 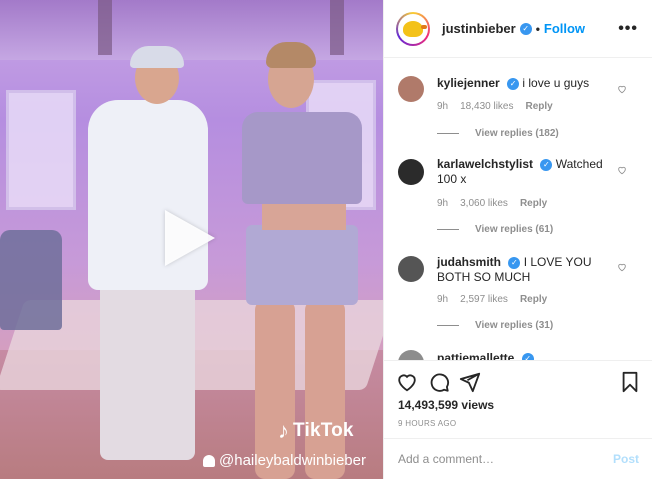 I want to click on scene-ceiling, so click(x=191, y=30).